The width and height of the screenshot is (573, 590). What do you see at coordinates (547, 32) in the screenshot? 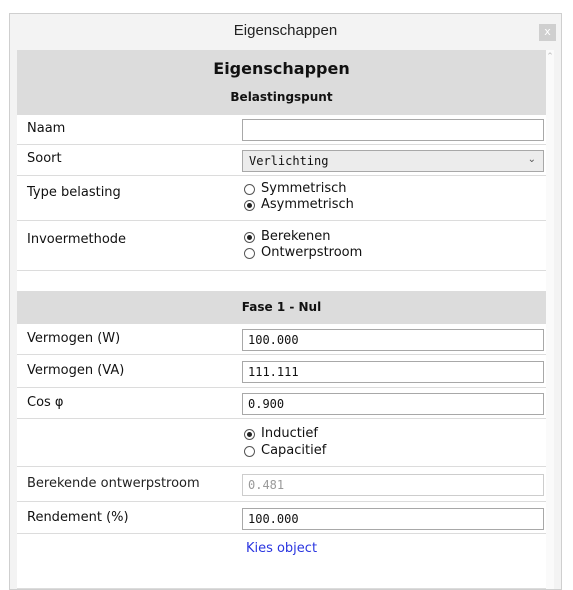
I see `close-icon: x` at bounding box center [547, 32].